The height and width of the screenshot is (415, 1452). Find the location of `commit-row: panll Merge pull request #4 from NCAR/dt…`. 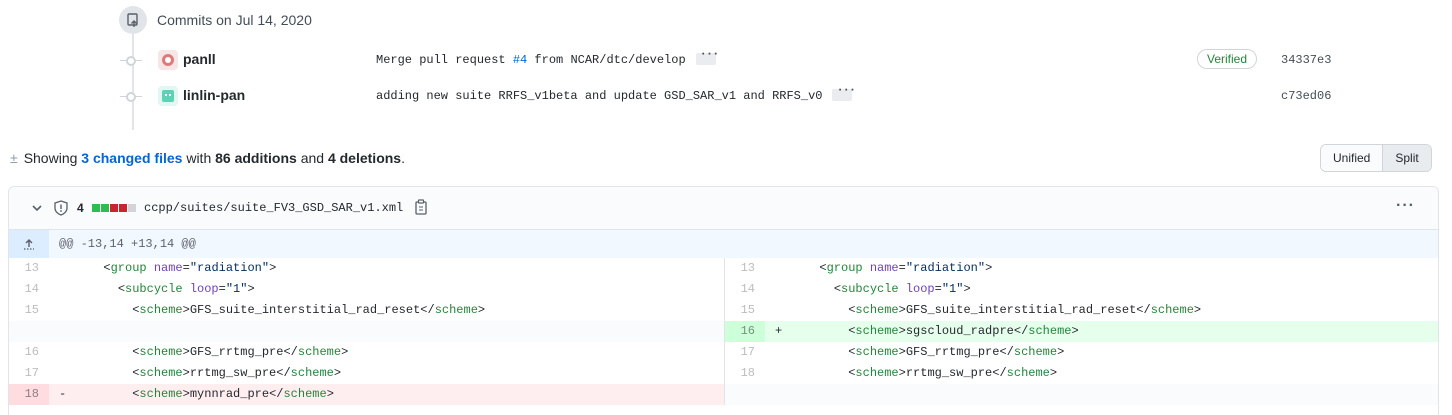

commit-row: panll Merge pull request #4 from NCAR/dt… is located at coordinates (735, 59).